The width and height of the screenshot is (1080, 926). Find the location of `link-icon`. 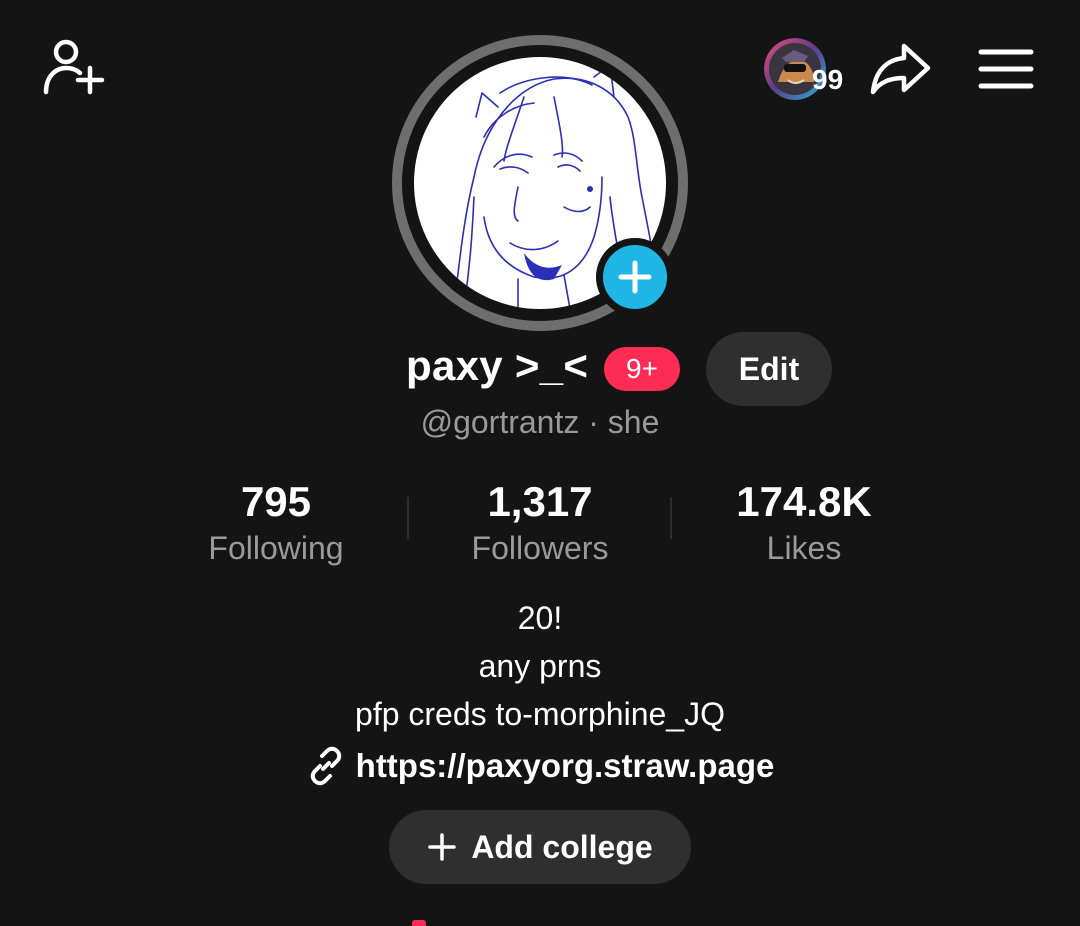

link-icon is located at coordinates (325, 766).